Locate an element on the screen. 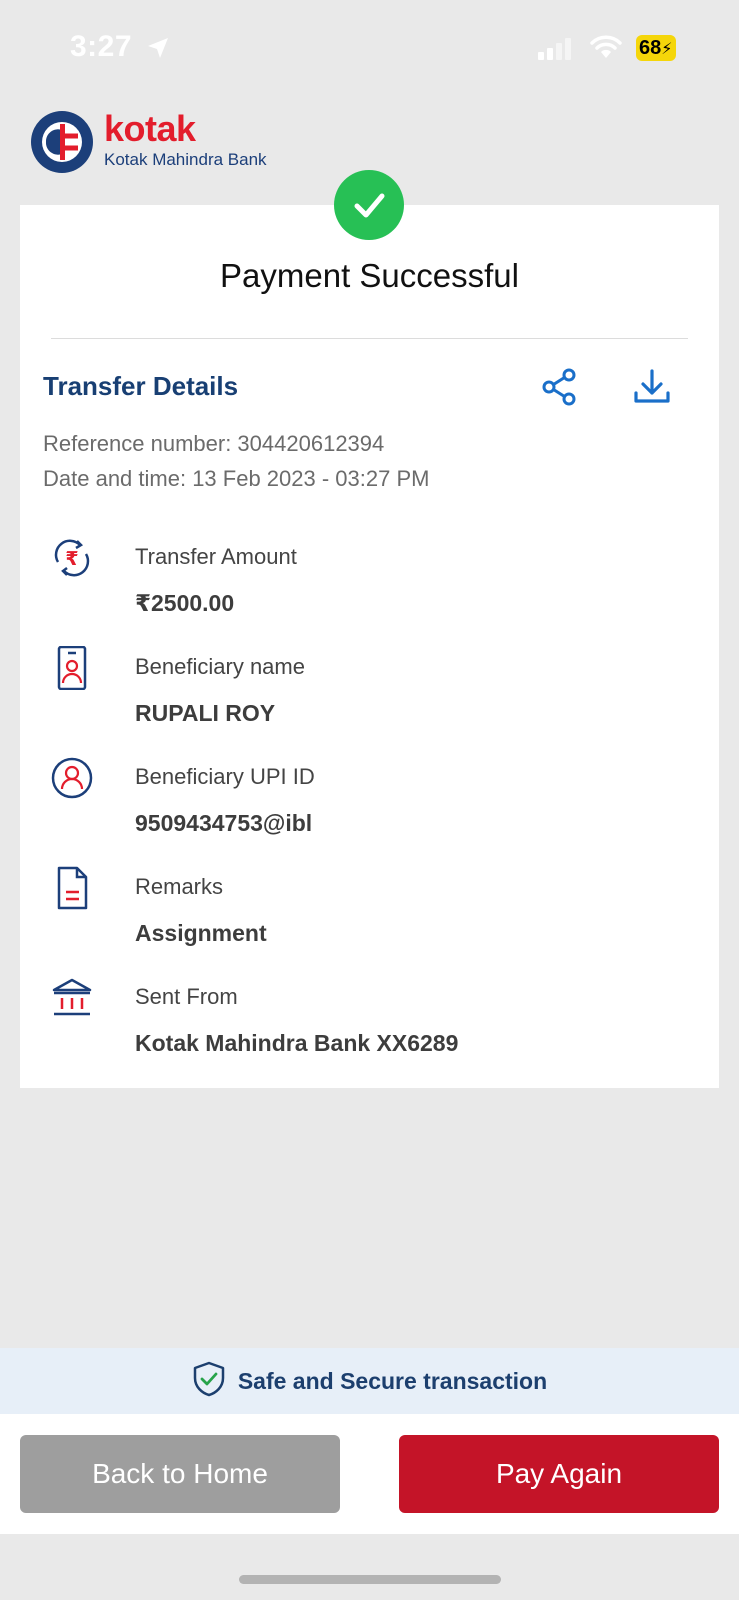 This screenshot has width=739, height=1600. wifi-icon is located at coordinates (606, 49).